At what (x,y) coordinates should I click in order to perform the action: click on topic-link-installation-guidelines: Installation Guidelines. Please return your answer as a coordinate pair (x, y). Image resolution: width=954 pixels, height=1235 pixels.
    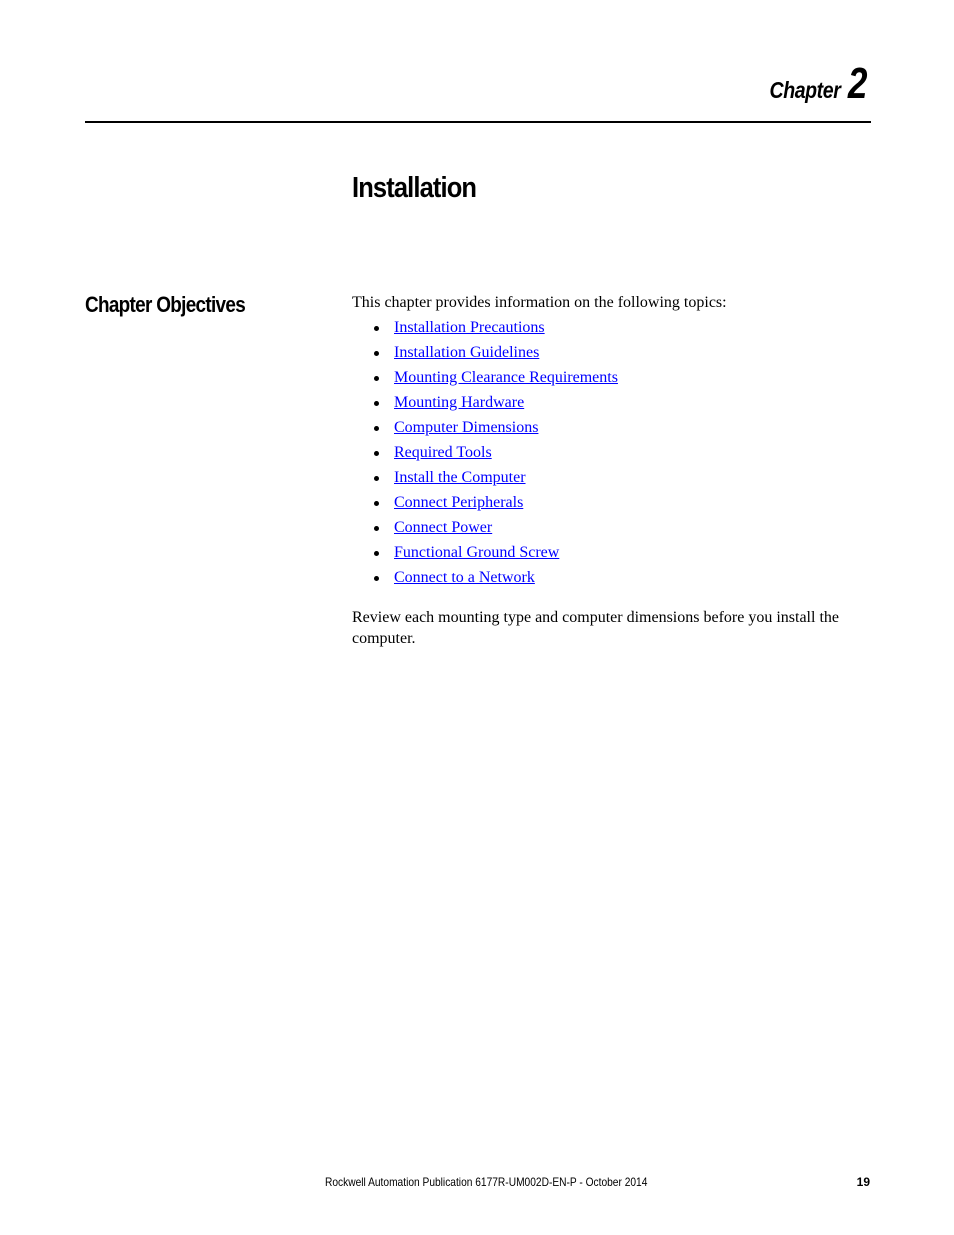
    Looking at the image, I should click on (466, 352).